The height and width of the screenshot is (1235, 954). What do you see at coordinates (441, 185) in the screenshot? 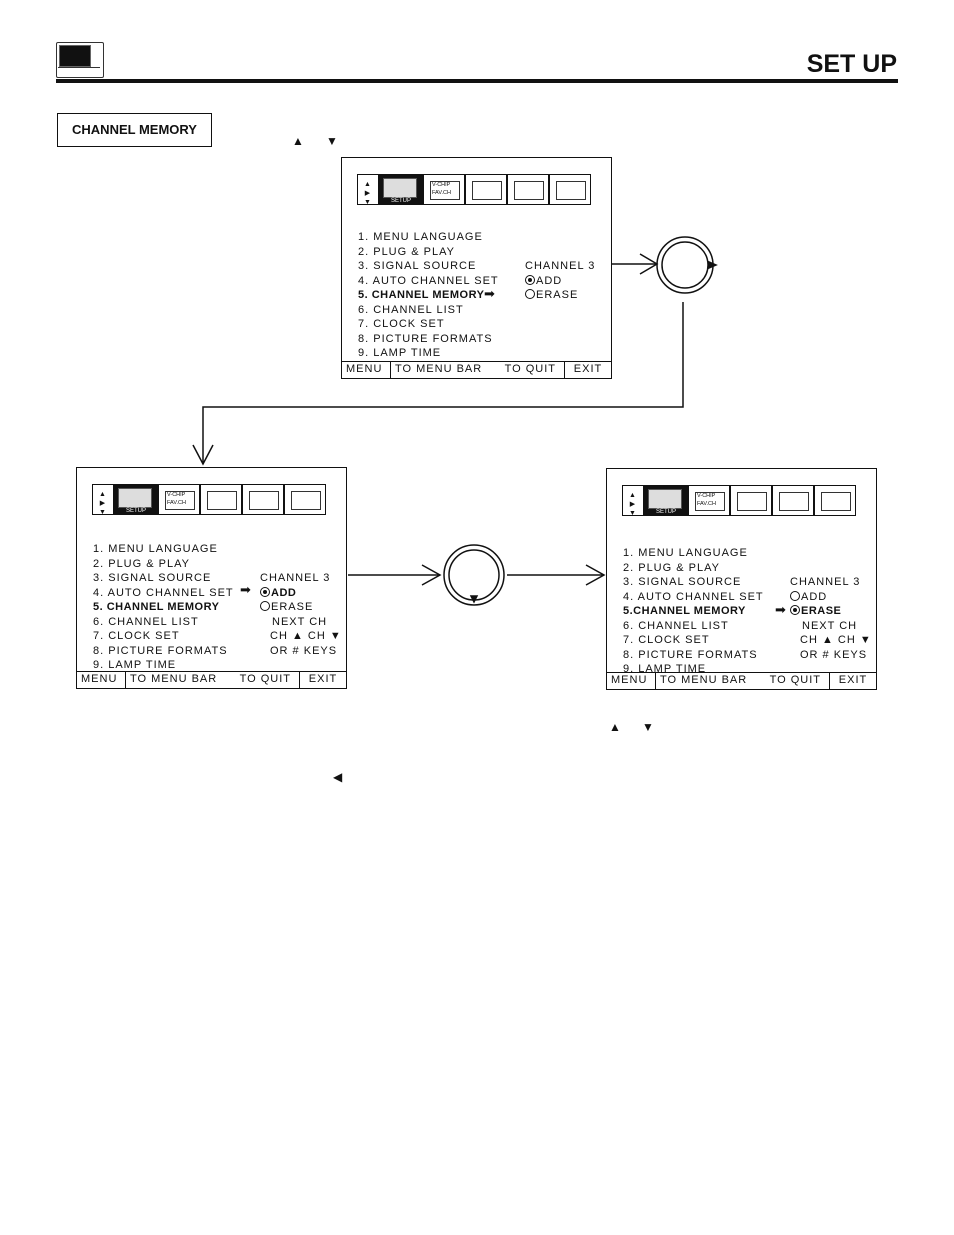
I see `vchip-label: V-CHIP` at bounding box center [441, 185].